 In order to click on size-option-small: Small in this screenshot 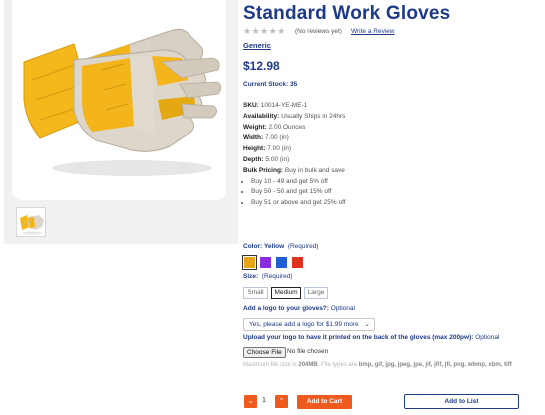, I will do `click(255, 293)`.